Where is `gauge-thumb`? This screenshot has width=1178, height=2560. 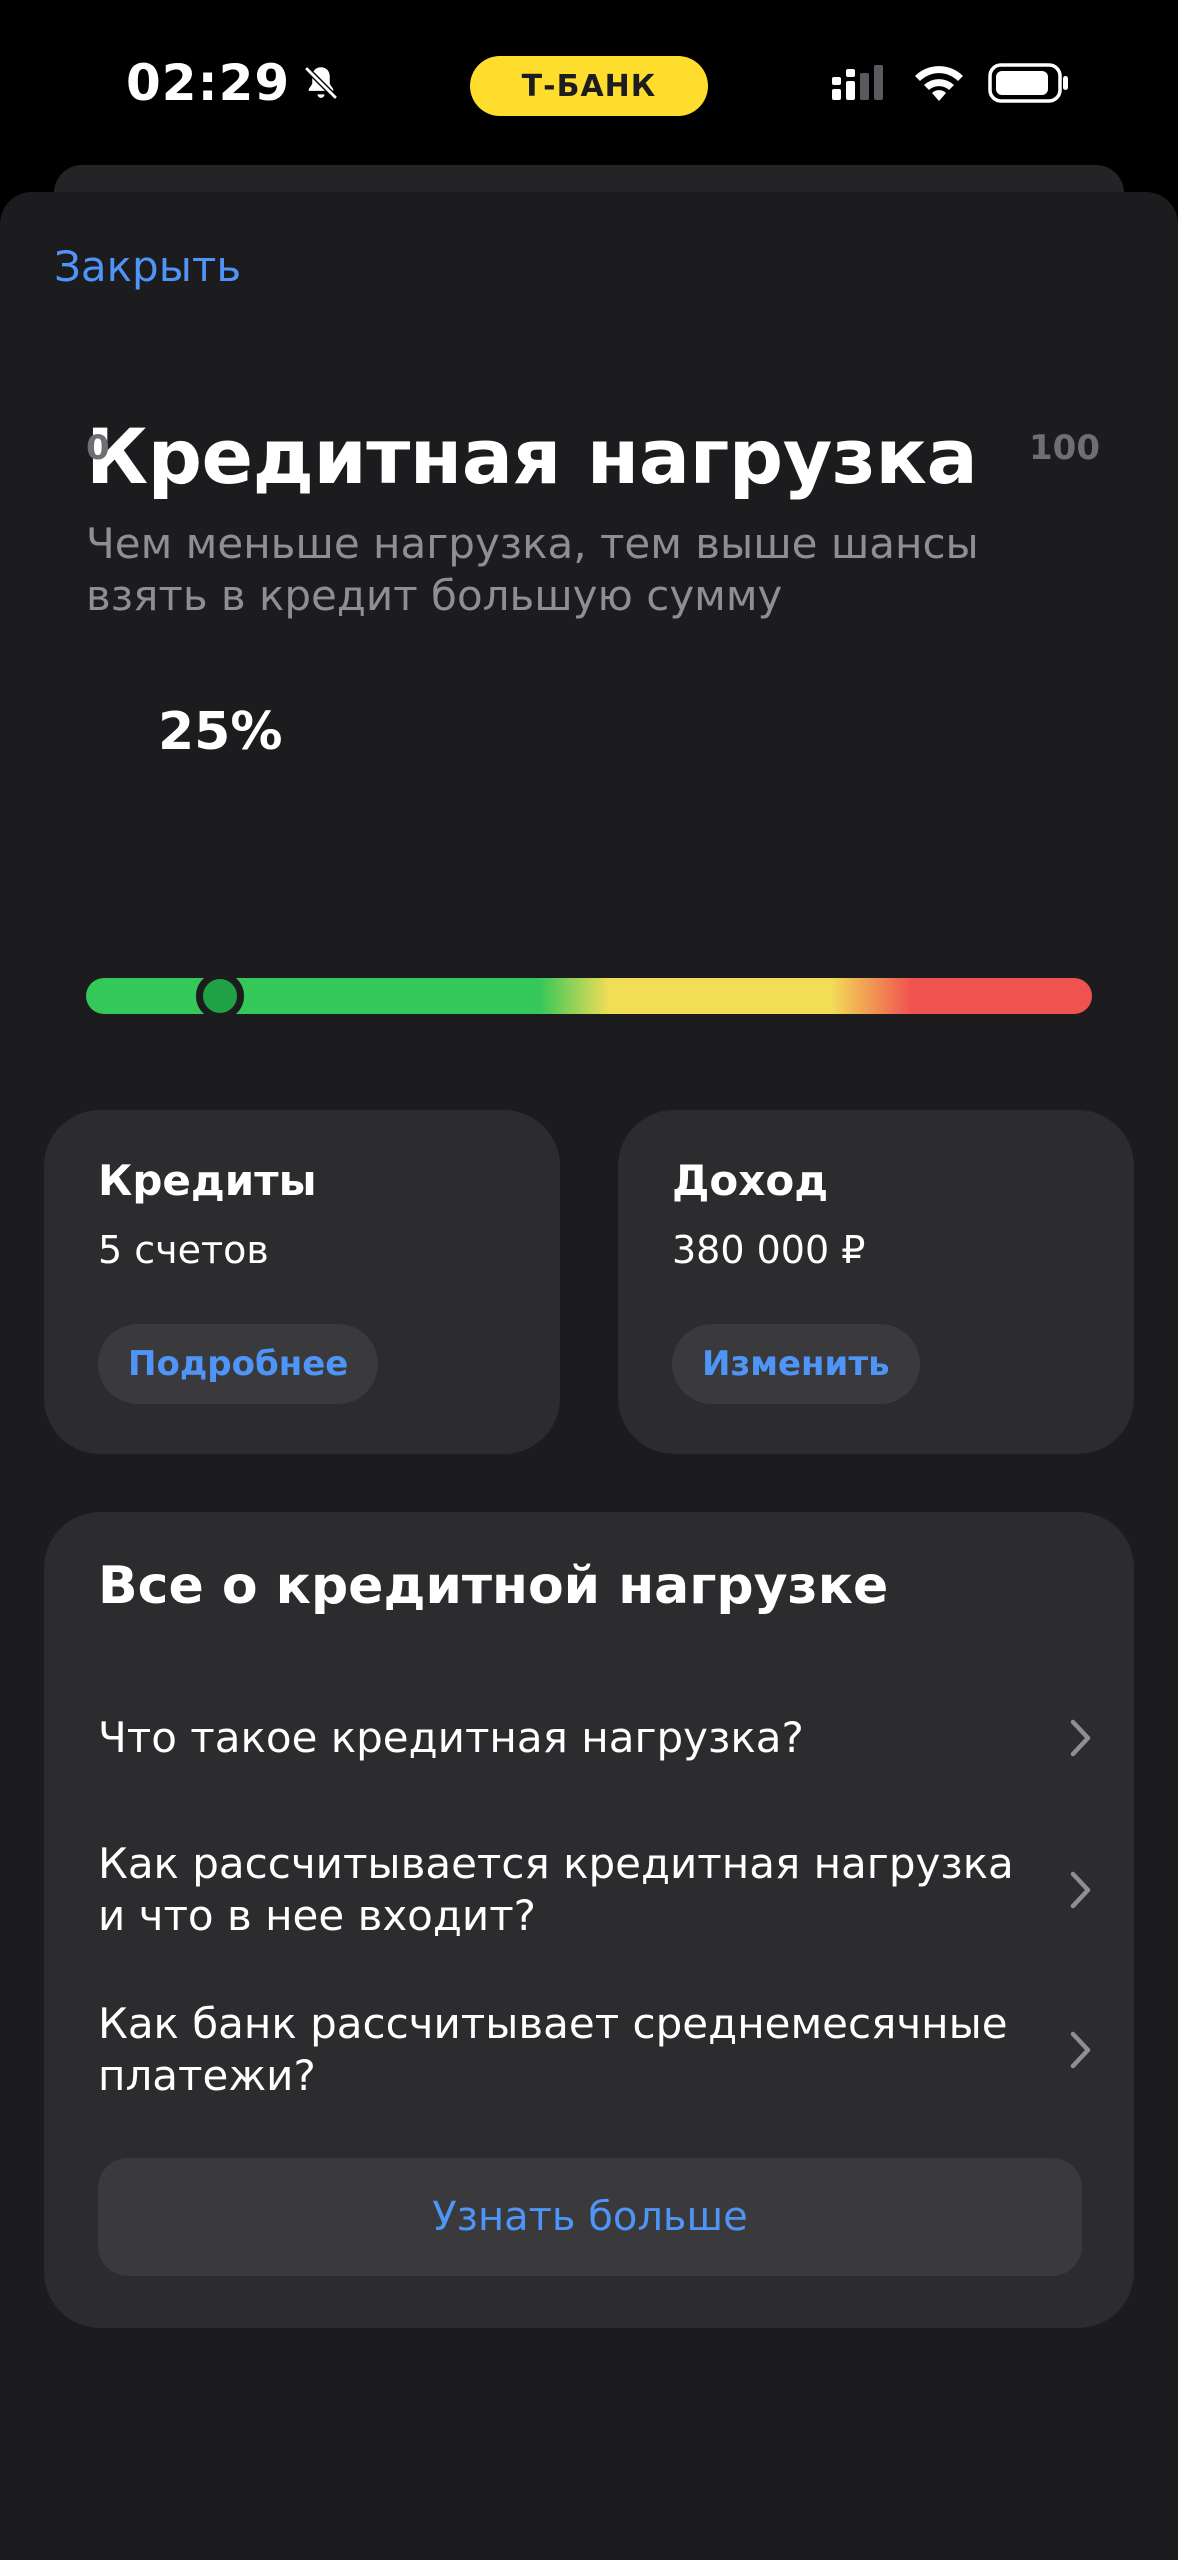 gauge-thumb is located at coordinates (220, 996).